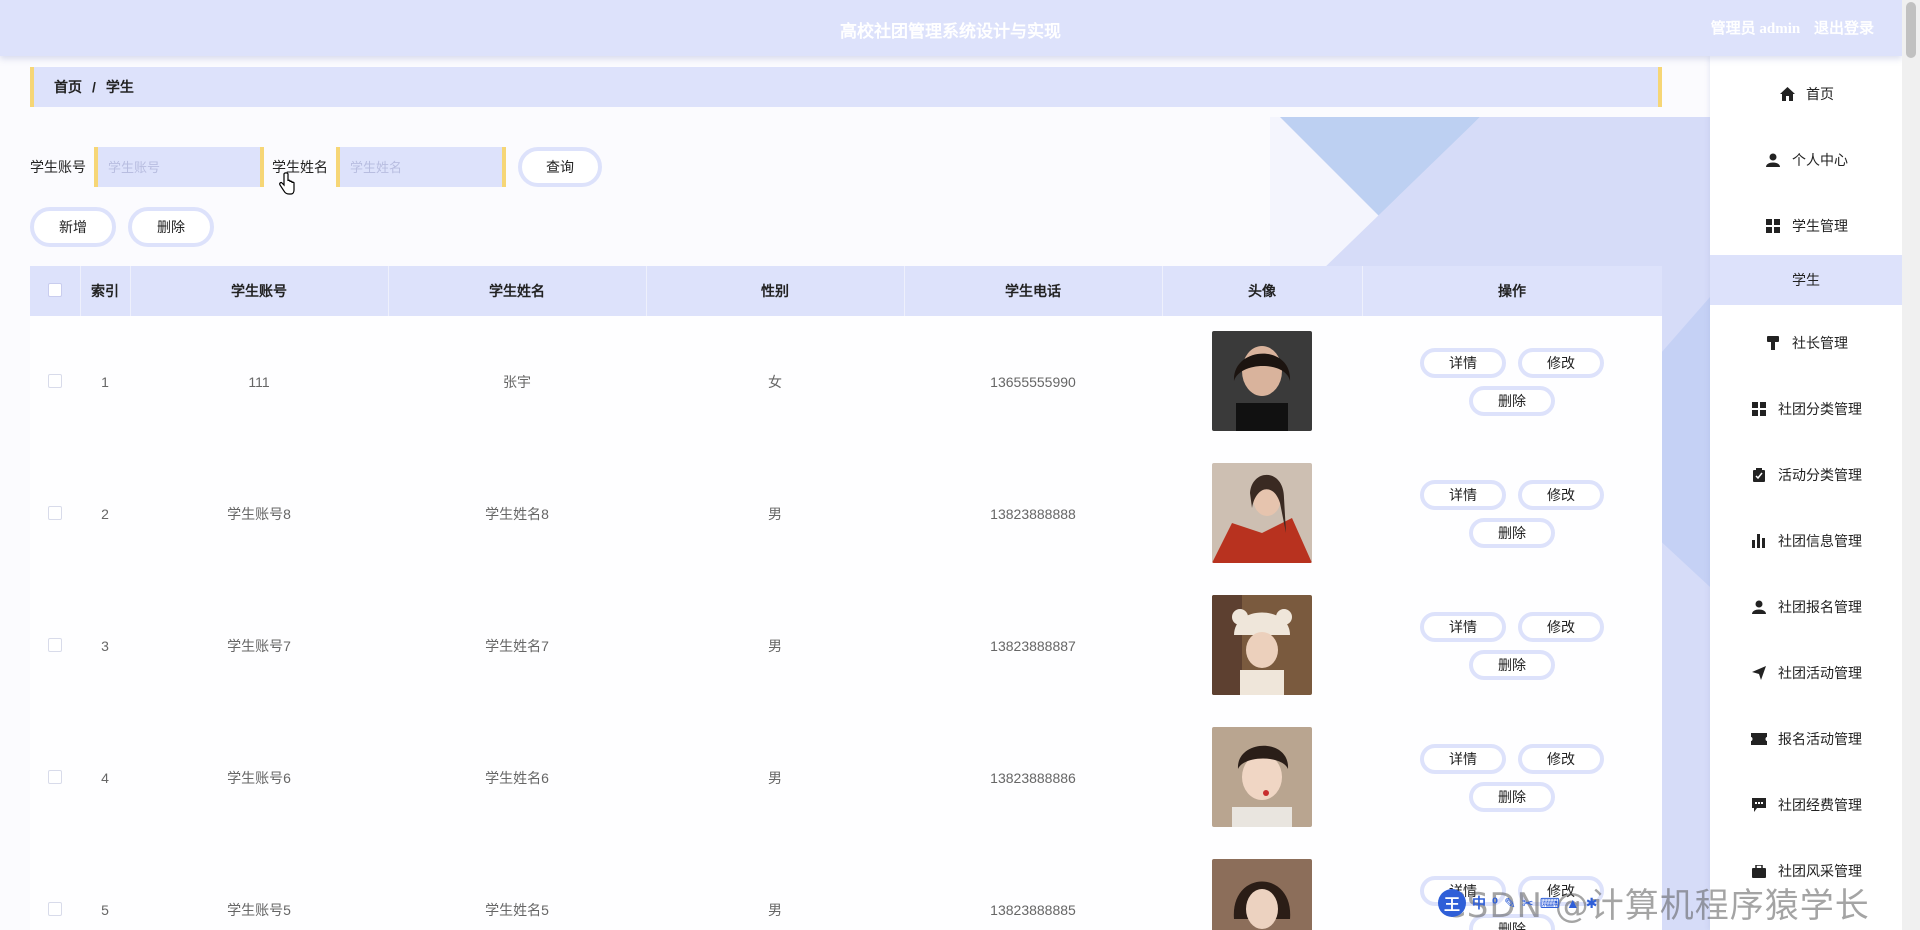 The image size is (1920, 930). Describe the element at coordinates (259, 778) in the screenshot. I see `row-account: 学生账号6` at that location.